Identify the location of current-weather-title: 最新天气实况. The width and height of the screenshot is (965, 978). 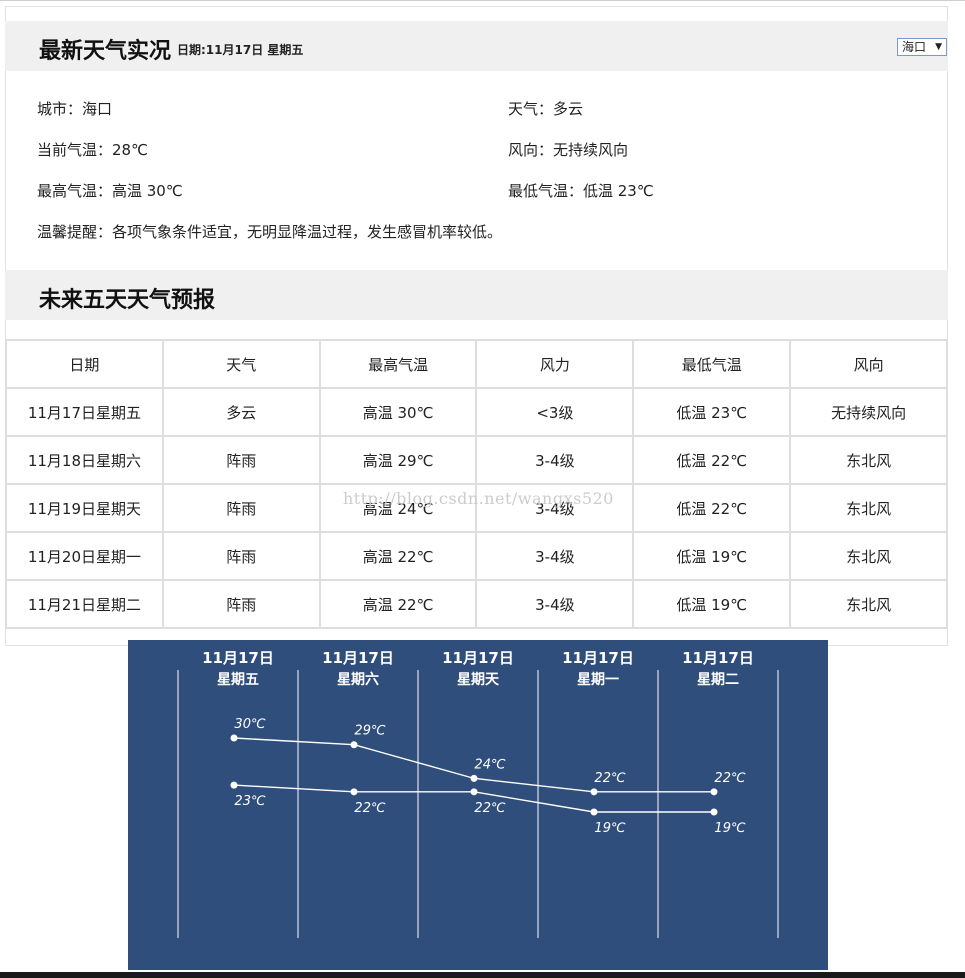
(105, 51).